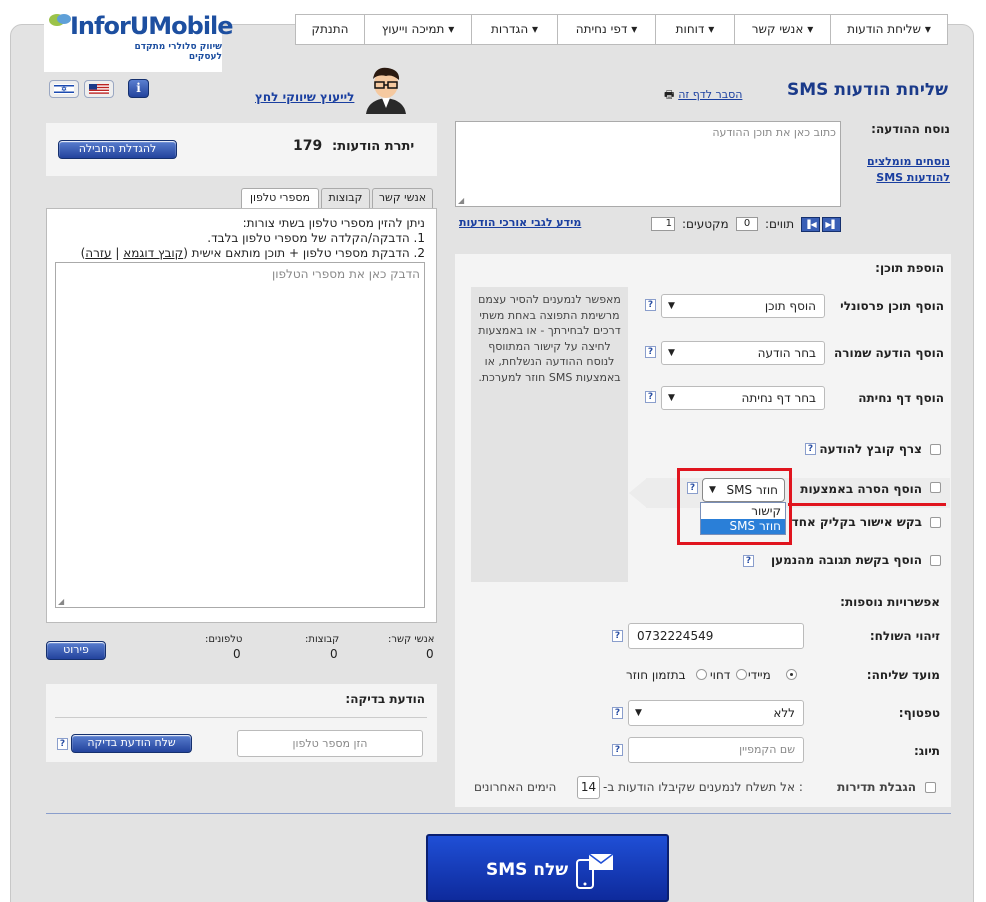 Image resolution: width=986 pixels, height=902 pixels. I want to click on saved-message-select: ▼ בחר הודעה, so click(743, 353).